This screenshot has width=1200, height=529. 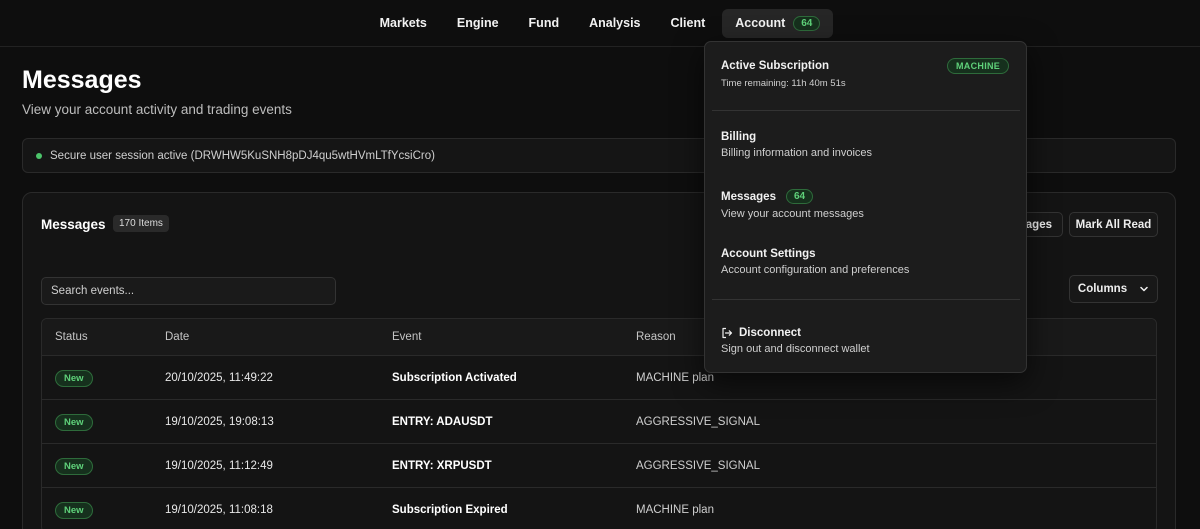 What do you see at coordinates (501, 337) in the screenshot?
I see `header-event: Event` at bounding box center [501, 337].